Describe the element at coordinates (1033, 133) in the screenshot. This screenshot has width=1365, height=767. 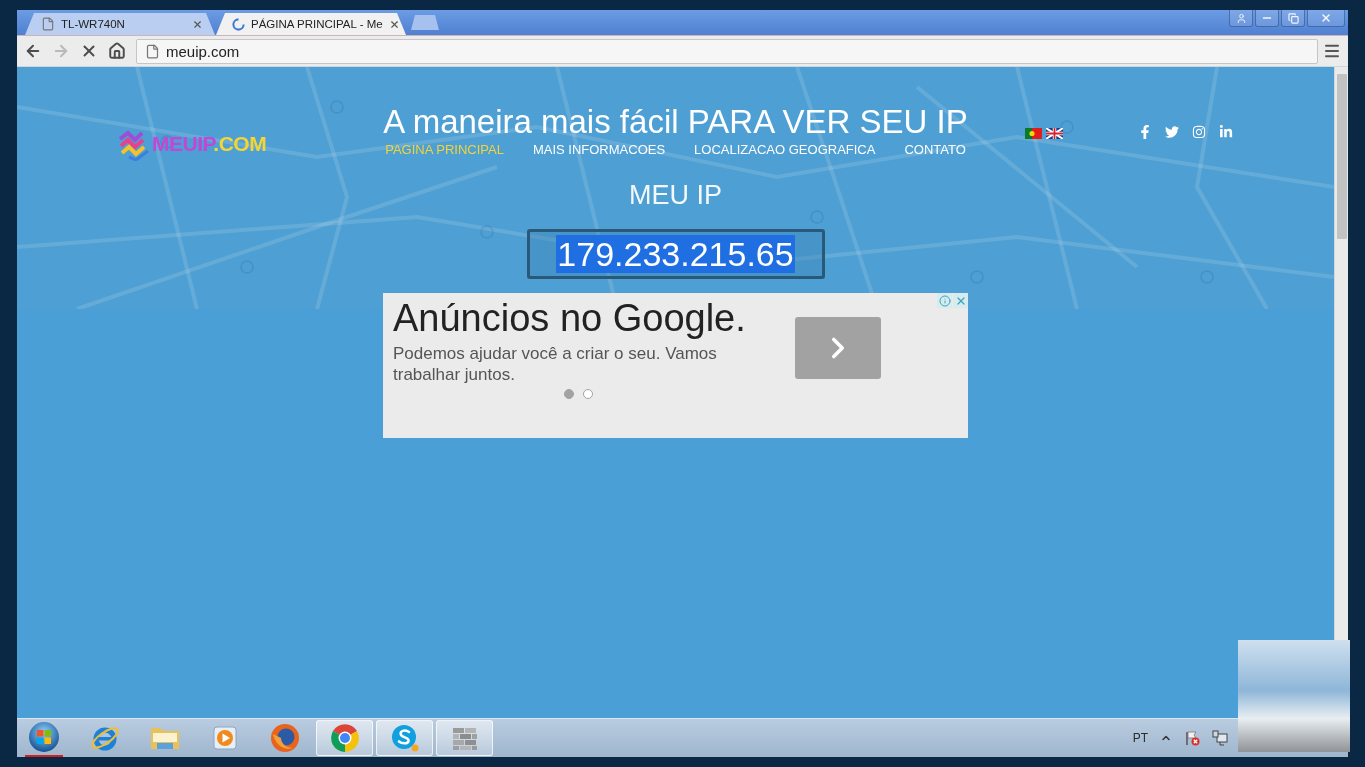
I see `portugal-flag-icon` at that location.